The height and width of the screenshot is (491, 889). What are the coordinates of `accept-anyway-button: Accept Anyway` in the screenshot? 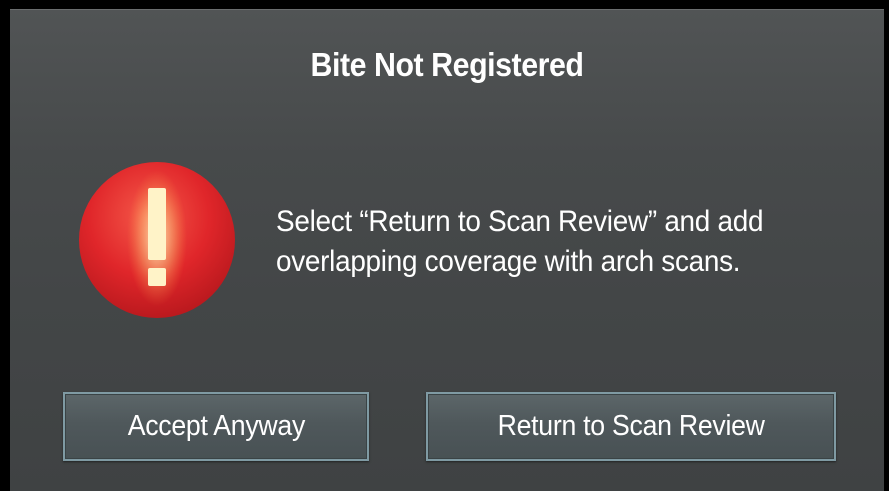 It's located at (216, 426).